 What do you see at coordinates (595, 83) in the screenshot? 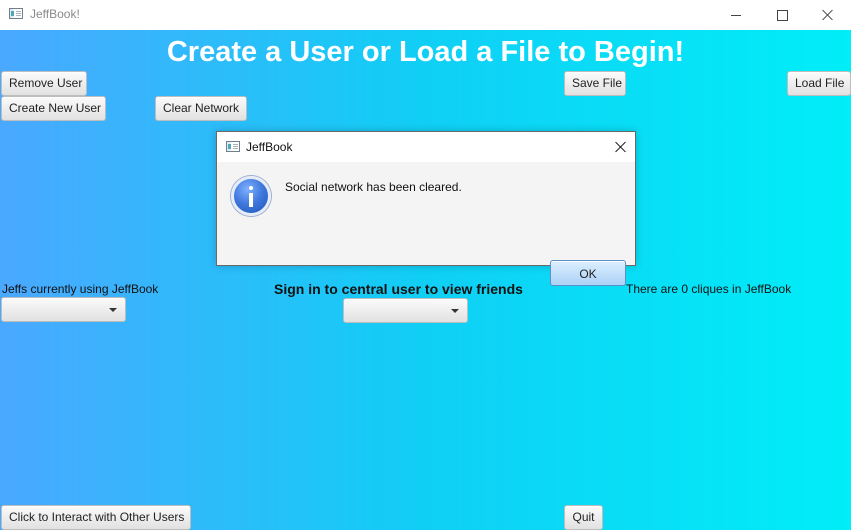
I see `save-file-button: Save File` at bounding box center [595, 83].